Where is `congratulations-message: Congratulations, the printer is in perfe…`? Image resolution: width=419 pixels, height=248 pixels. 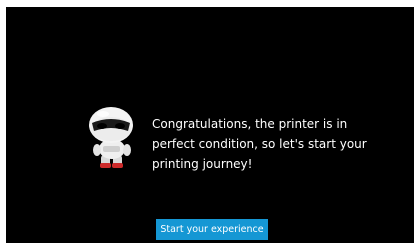 congratulations-message: Congratulations, the printer is in perfe… is located at coordinates (259, 144).